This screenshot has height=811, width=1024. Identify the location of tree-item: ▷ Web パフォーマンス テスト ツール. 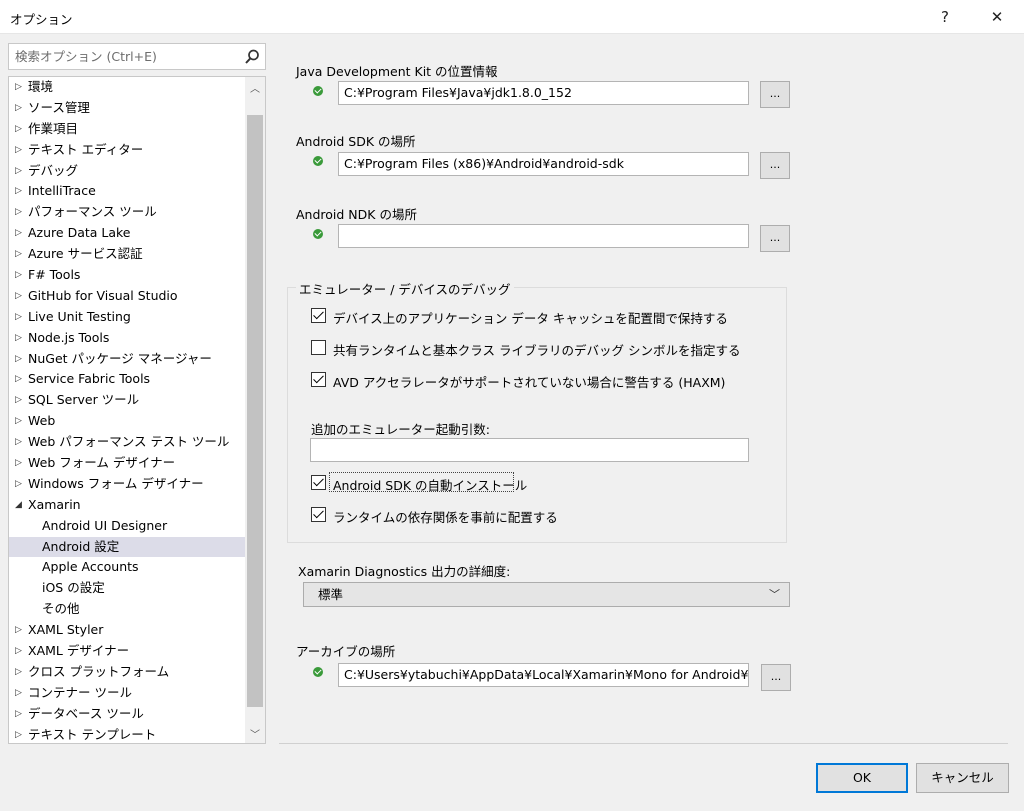
(127, 442).